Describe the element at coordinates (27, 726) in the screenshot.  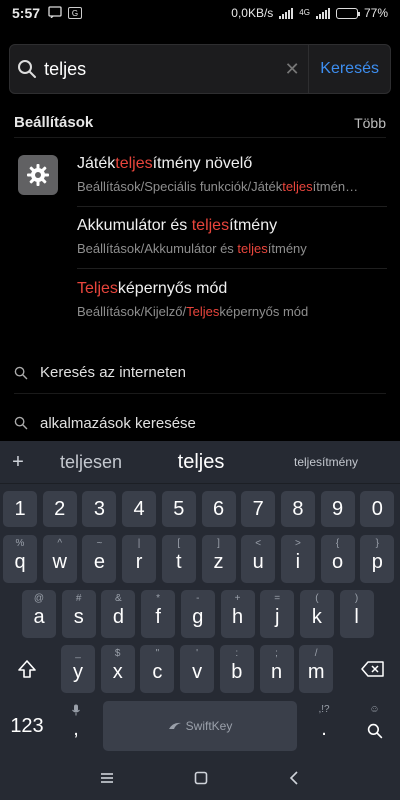
I see `numbers-key: 123` at that location.